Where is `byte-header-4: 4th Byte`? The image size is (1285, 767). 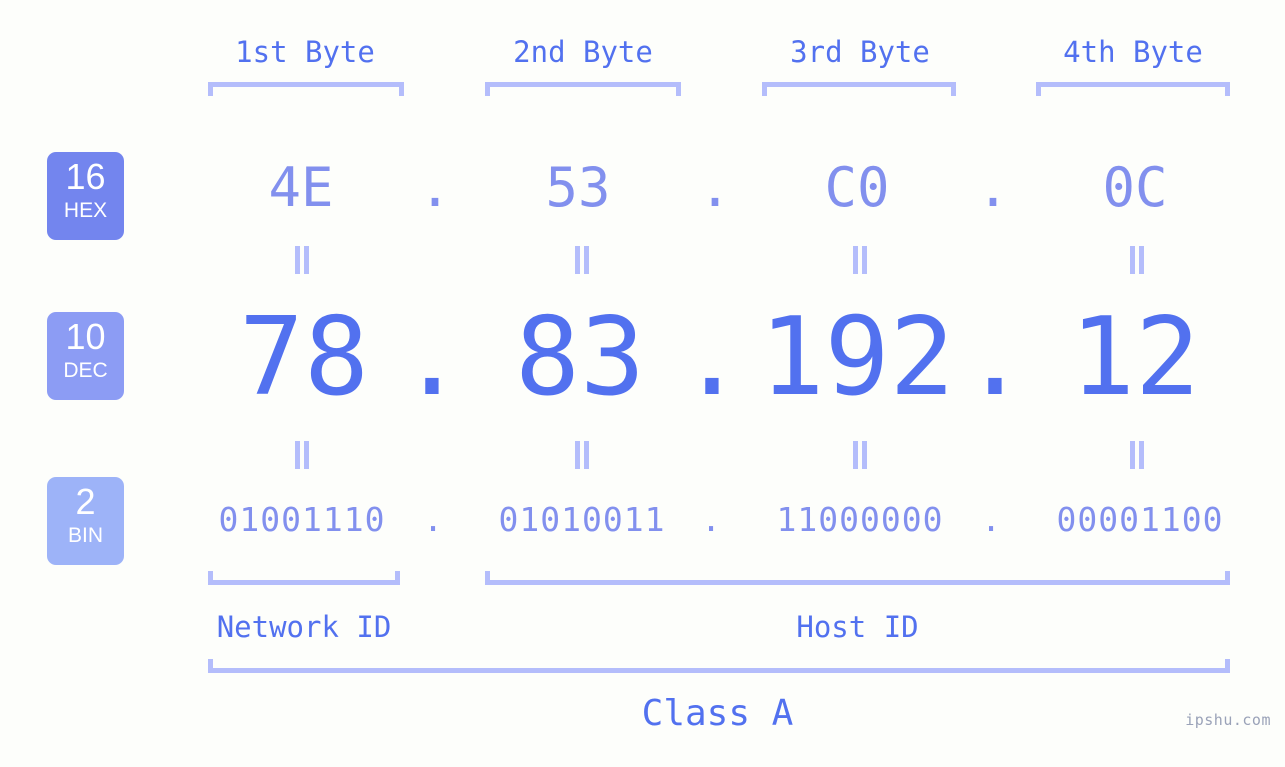 byte-header-4: 4th Byte is located at coordinates (1133, 52).